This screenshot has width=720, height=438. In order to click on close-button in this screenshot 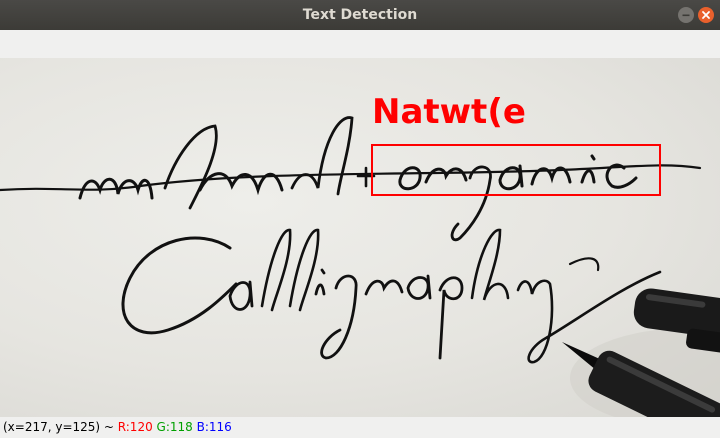, I will do `click(706, 15)`.